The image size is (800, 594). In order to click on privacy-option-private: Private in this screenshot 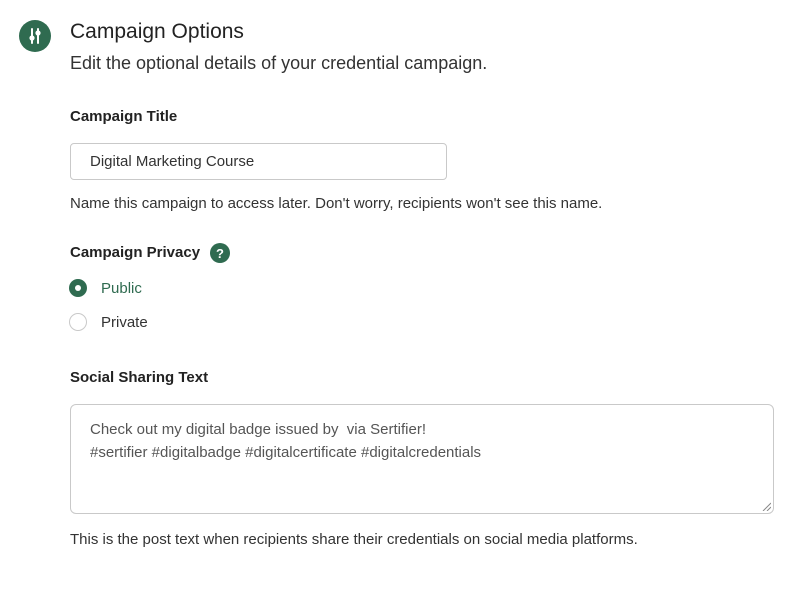, I will do `click(108, 322)`.